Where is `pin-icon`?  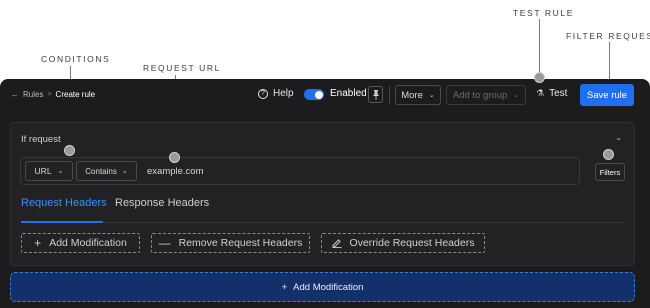 pin-icon is located at coordinates (375, 95).